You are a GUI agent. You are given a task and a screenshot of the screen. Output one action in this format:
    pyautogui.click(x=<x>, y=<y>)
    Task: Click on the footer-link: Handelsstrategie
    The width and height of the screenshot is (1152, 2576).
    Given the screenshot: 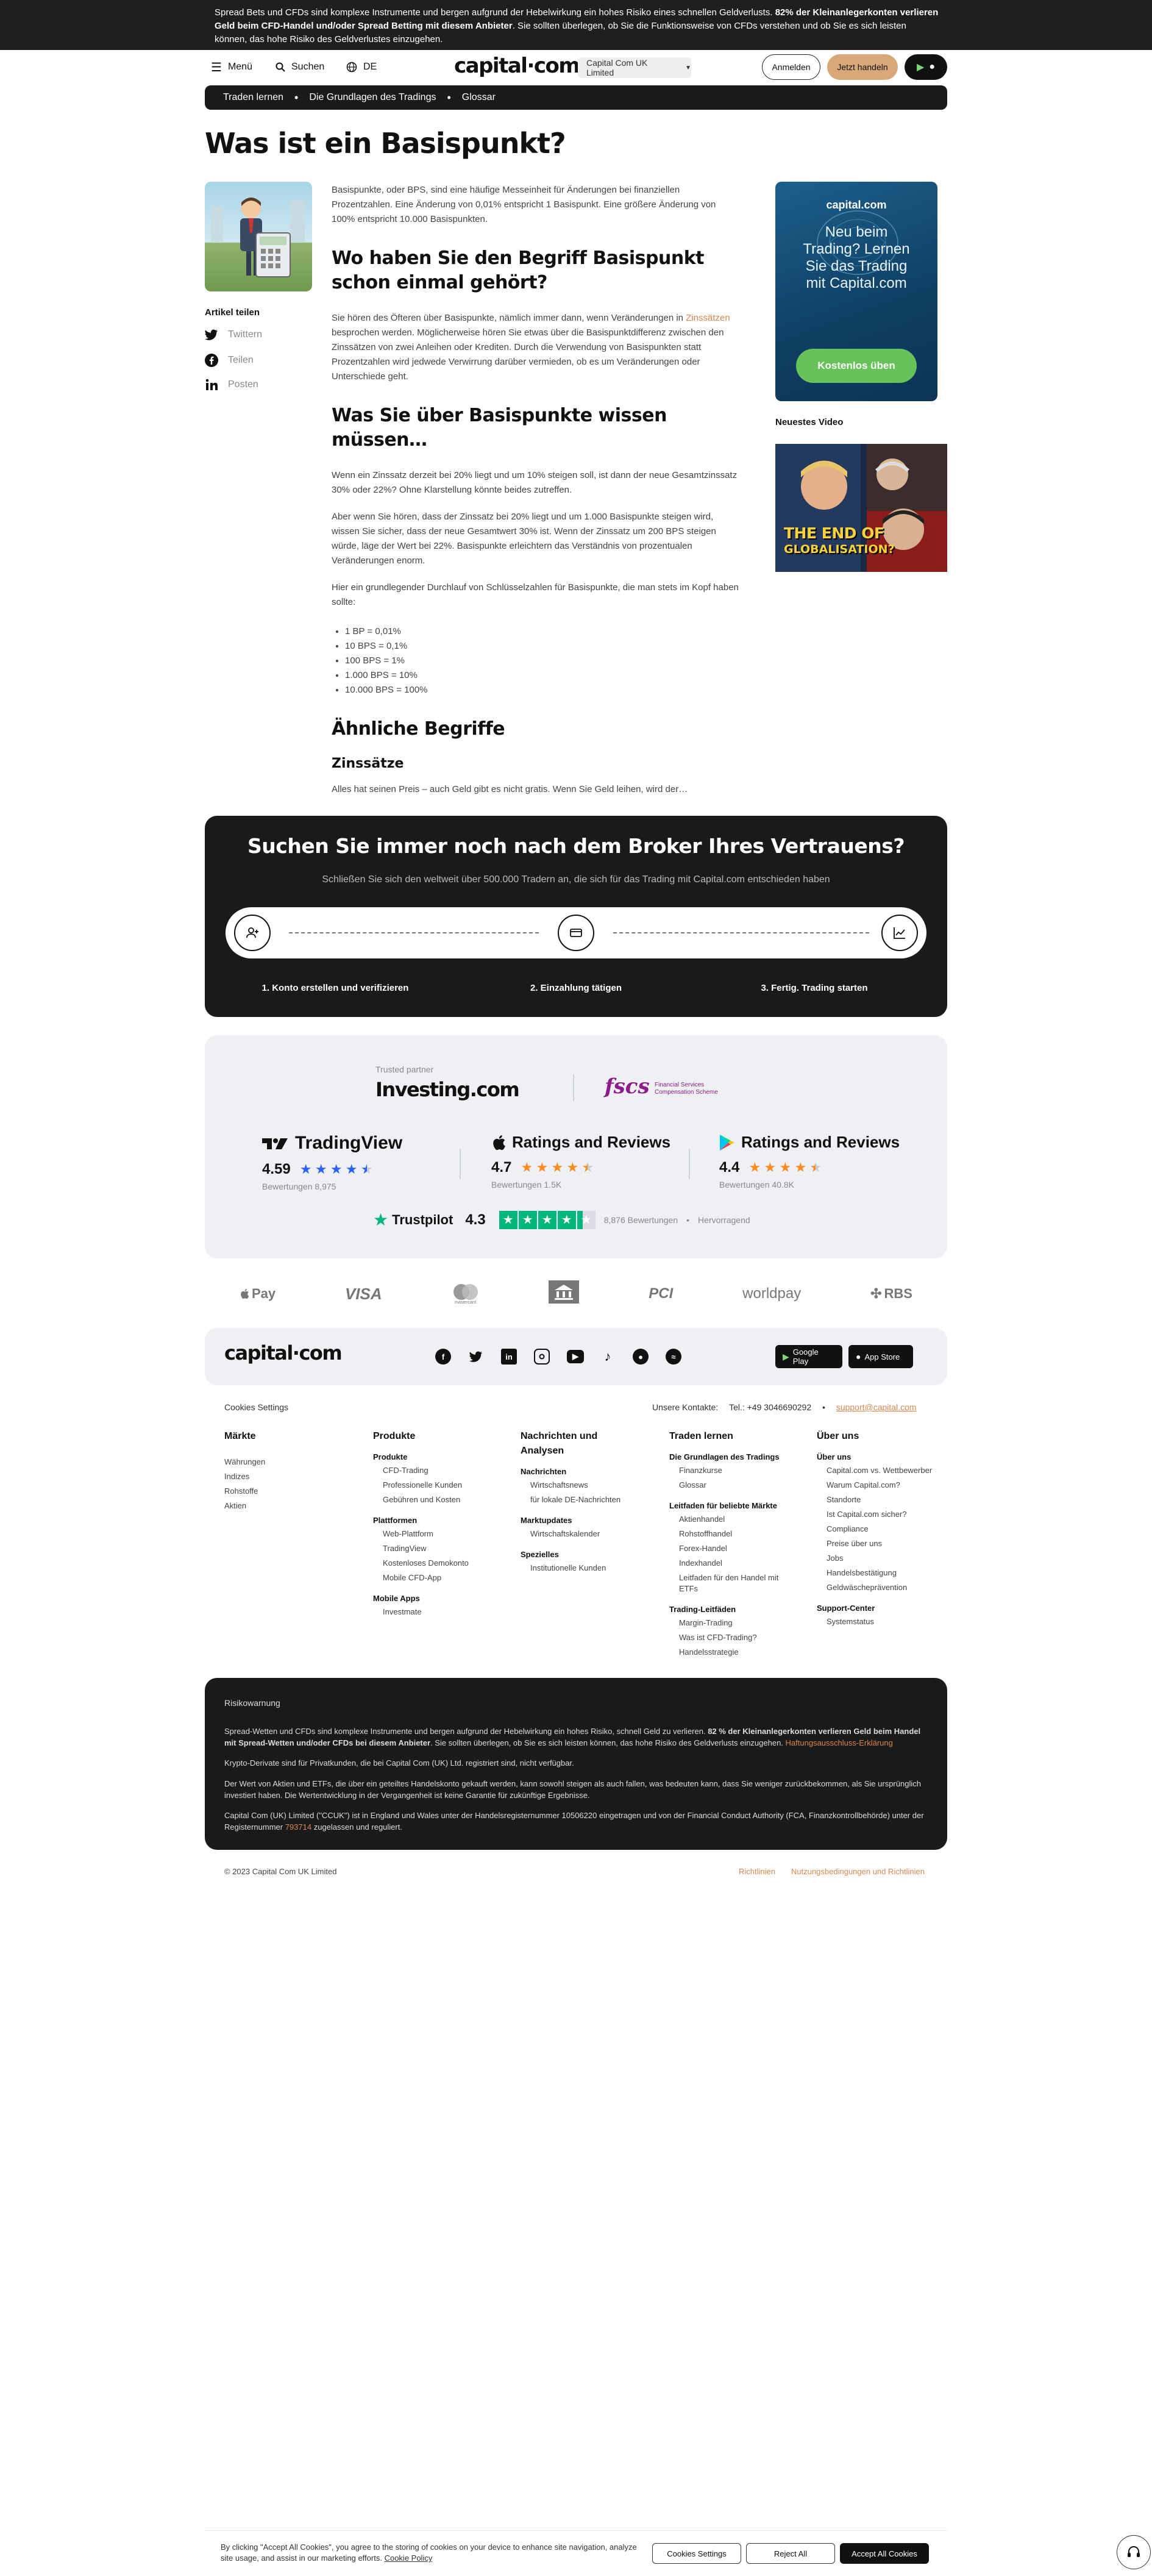 What is the action you would take?
    pyautogui.click(x=730, y=1652)
    